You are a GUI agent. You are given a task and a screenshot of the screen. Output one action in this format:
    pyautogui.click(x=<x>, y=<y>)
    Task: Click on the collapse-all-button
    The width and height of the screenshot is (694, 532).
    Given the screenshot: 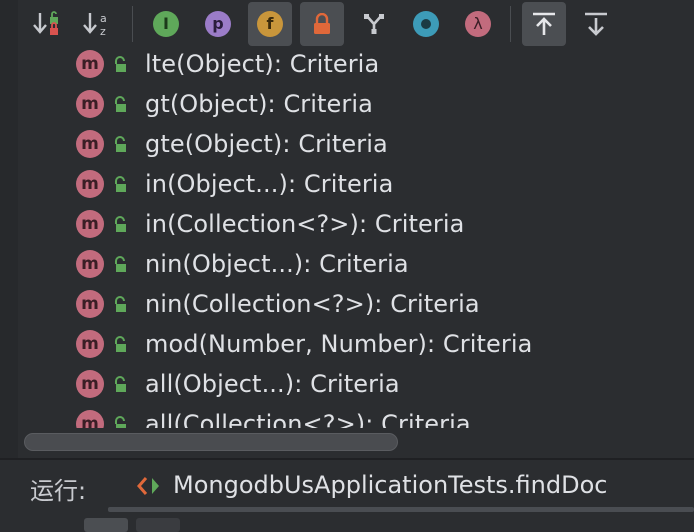 What is the action you would take?
    pyautogui.click(x=596, y=24)
    